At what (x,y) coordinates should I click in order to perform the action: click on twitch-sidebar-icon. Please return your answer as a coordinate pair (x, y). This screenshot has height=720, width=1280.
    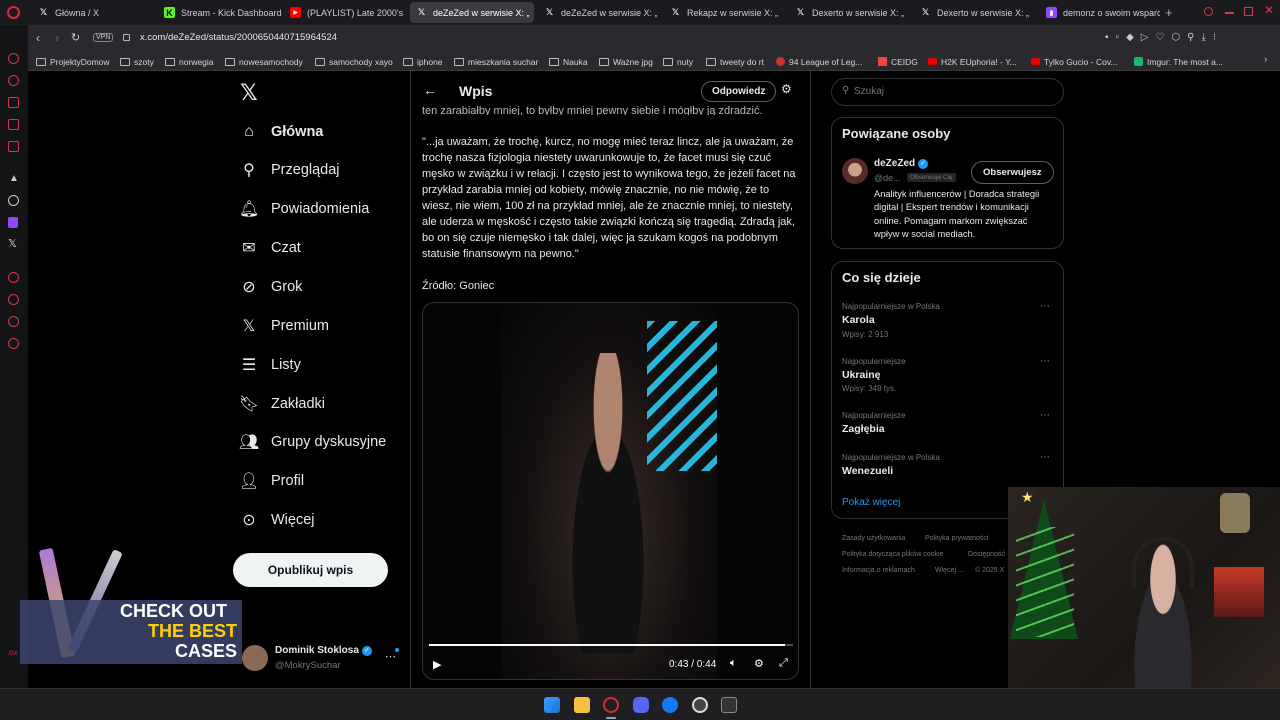
    Looking at the image, I should click on (13, 222).